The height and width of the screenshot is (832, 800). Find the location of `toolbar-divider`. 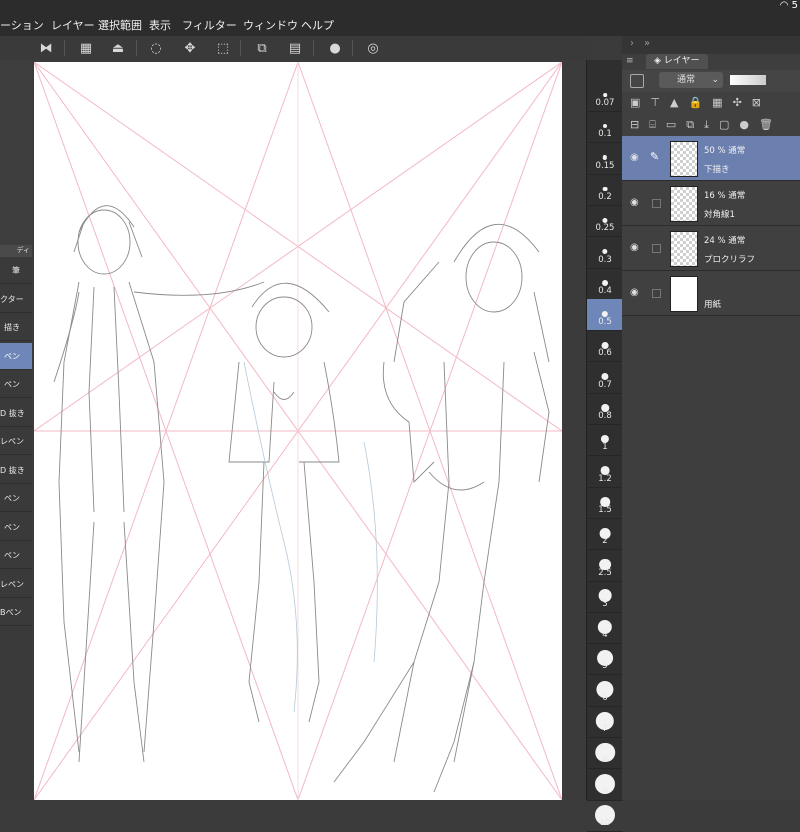

toolbar-divider is located at coordinates (240, 48).